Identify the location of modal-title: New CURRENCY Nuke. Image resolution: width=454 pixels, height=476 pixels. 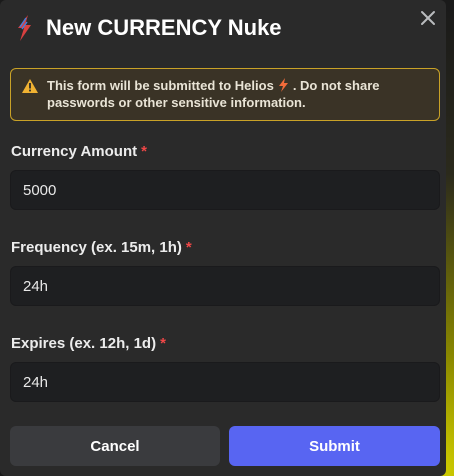
(164, 27).